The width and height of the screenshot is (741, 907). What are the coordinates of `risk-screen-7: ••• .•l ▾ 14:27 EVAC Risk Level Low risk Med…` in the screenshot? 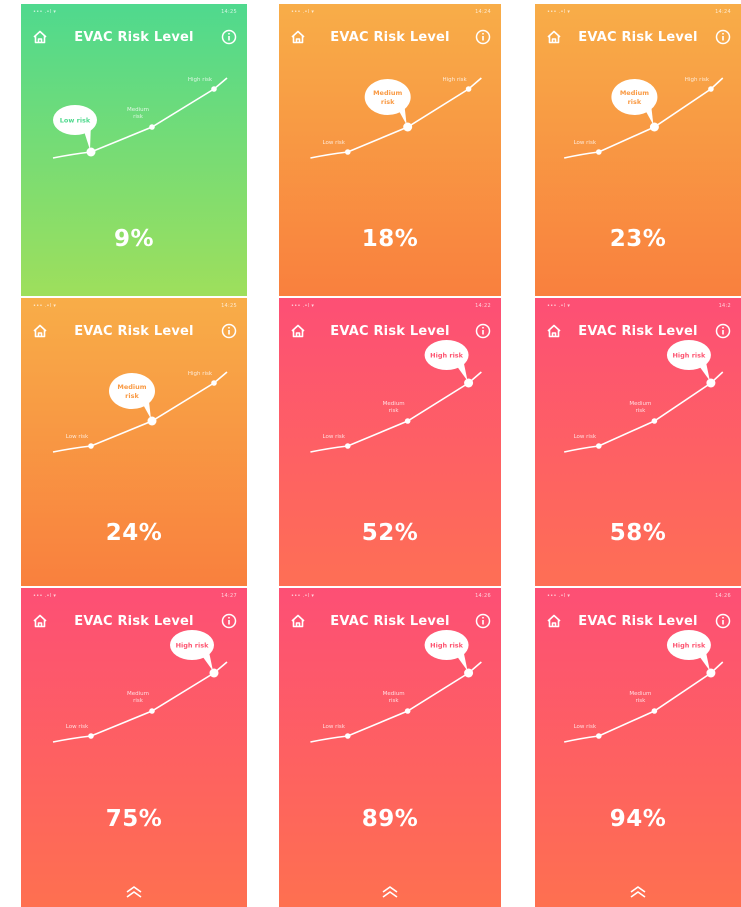 It's located at (134, 747).